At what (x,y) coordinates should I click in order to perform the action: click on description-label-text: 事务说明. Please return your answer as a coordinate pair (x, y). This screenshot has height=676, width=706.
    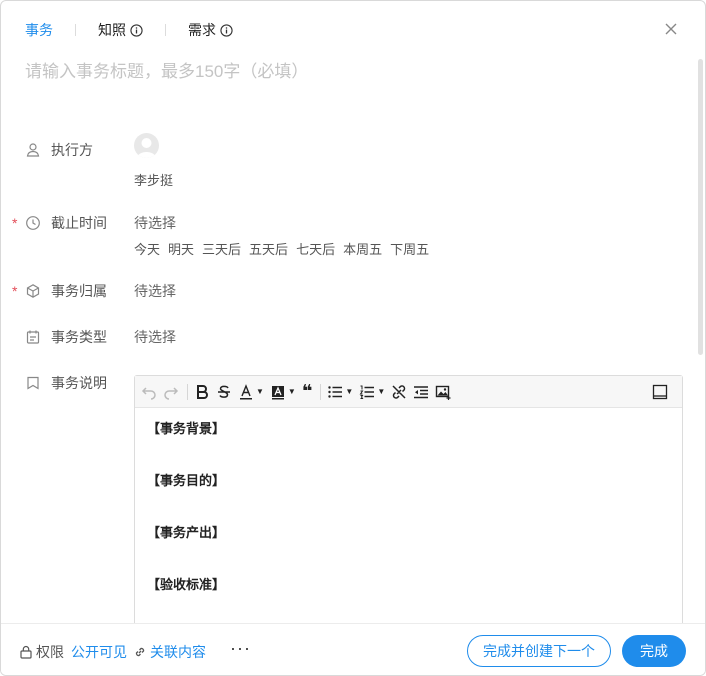
    Looking at the image, I should click on (79, 383).